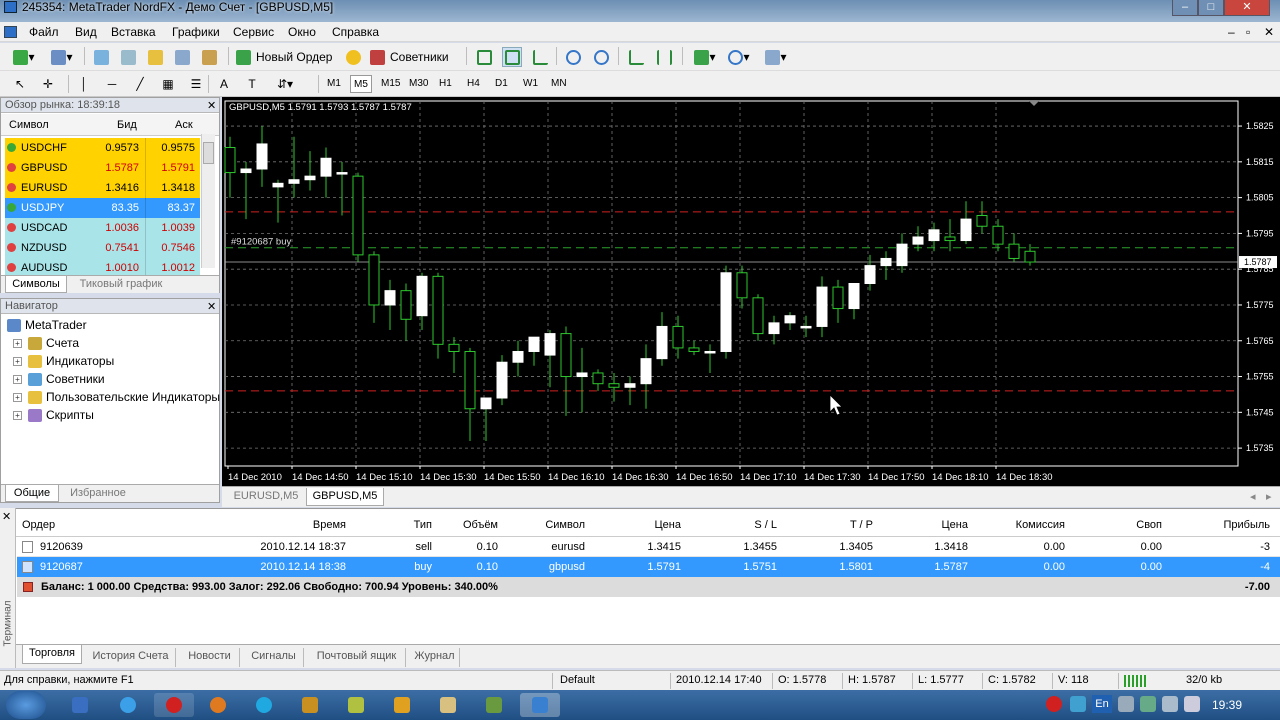 The width and height of the screenshot is (1280, 720). Describe the element at coordinates (636, 57) in the screenshot. I see `autoscroll-button` at that location.